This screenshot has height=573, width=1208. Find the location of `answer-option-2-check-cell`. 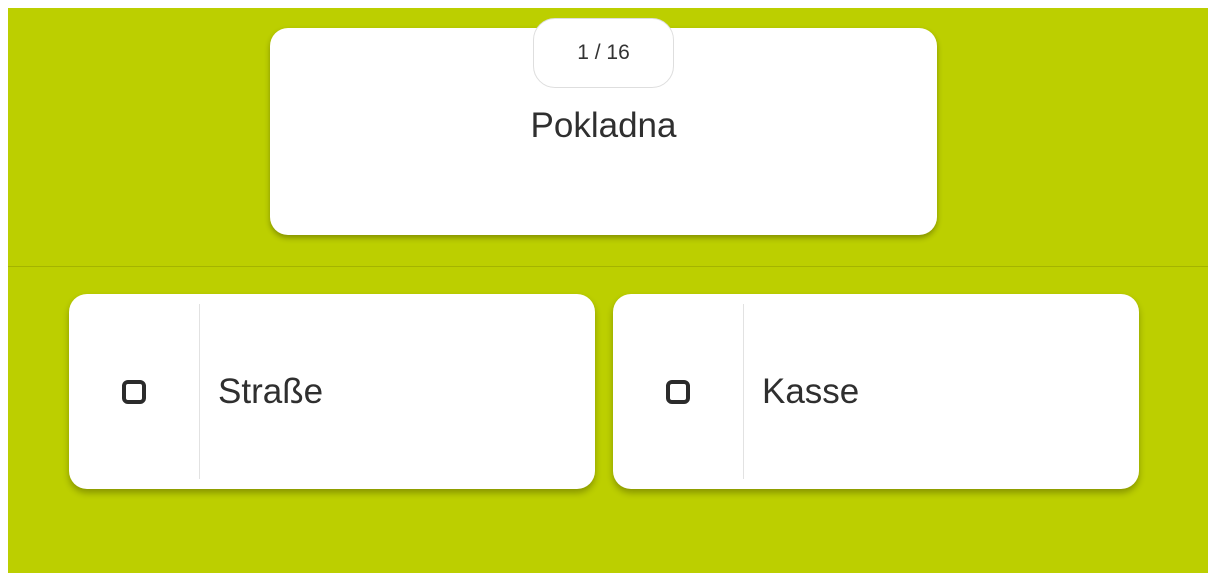

answer-option-2-check-cell is located at coordinates (678, 391).